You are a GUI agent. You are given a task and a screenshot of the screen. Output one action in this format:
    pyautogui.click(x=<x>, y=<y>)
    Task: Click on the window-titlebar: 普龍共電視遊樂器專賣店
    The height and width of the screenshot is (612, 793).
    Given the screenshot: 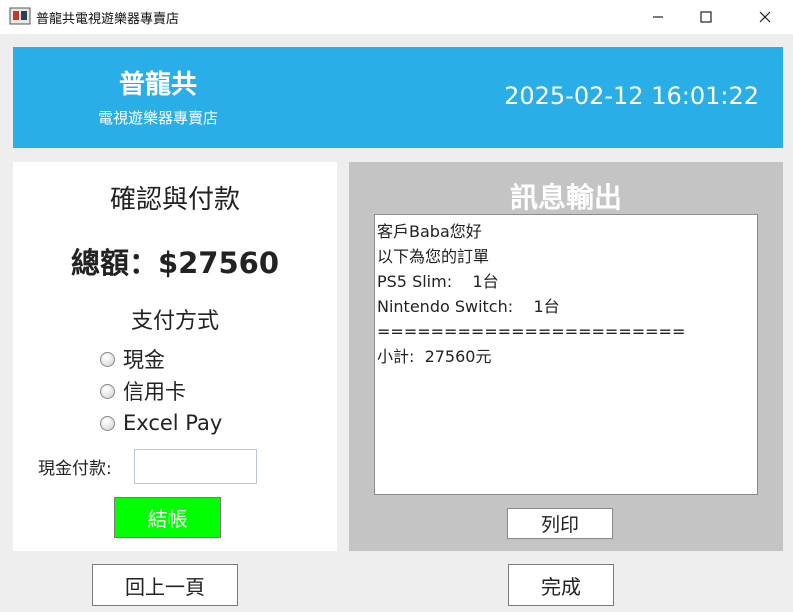 What is the action you would take?
    pyautogui.click(x=396, y=17)
    